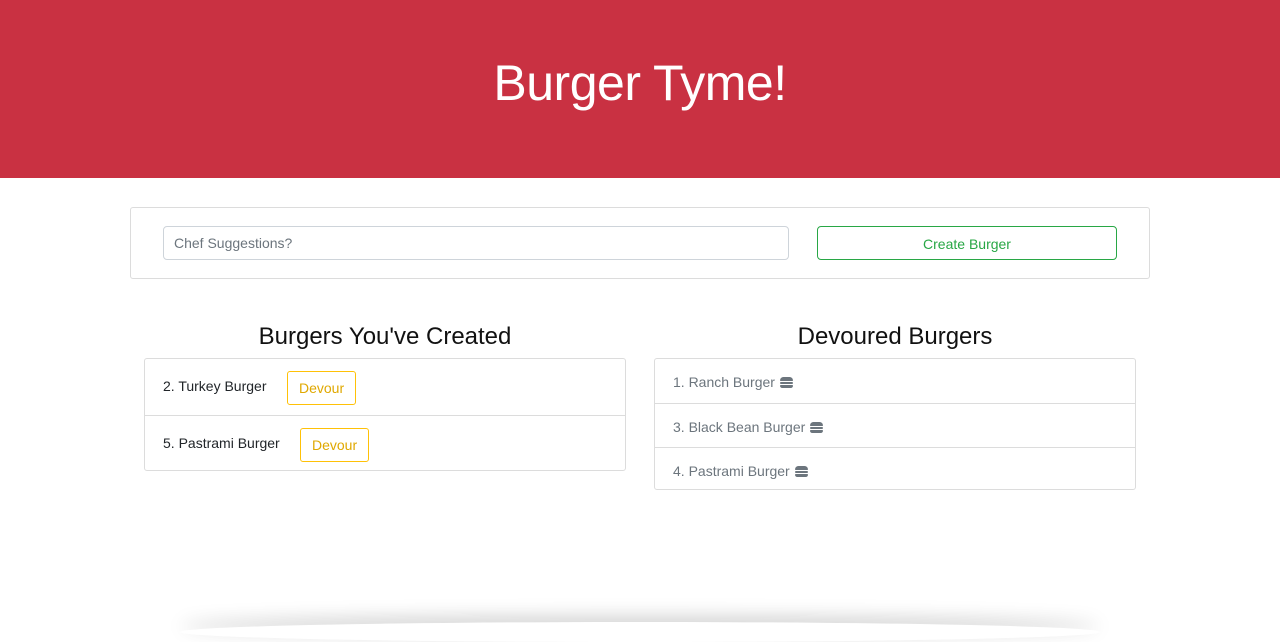  Describe the element at coordinates (731, 471) in the screenshot. I see `burger-name: 4. Pastrami Burger` at that location.